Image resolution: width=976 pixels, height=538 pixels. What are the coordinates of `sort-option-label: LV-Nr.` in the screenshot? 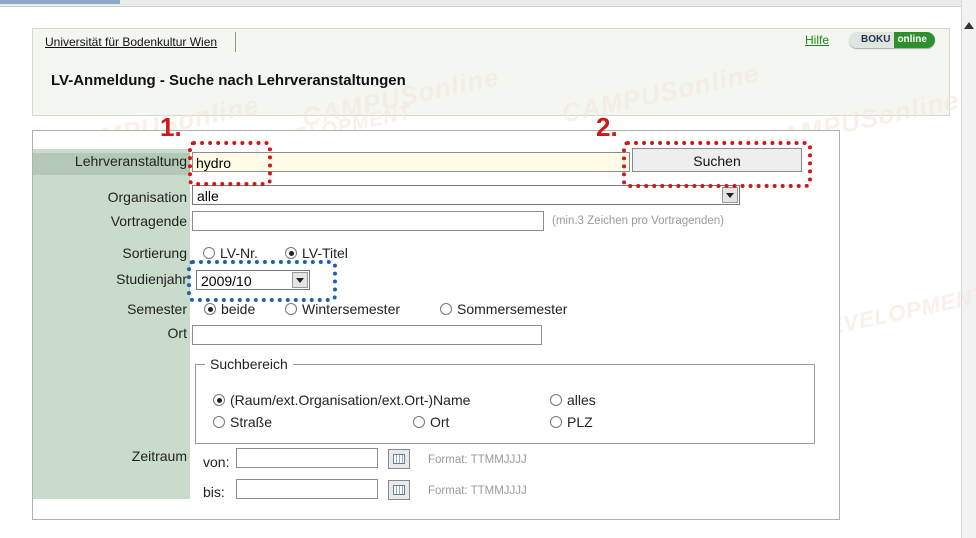 It's located at (239, 253).